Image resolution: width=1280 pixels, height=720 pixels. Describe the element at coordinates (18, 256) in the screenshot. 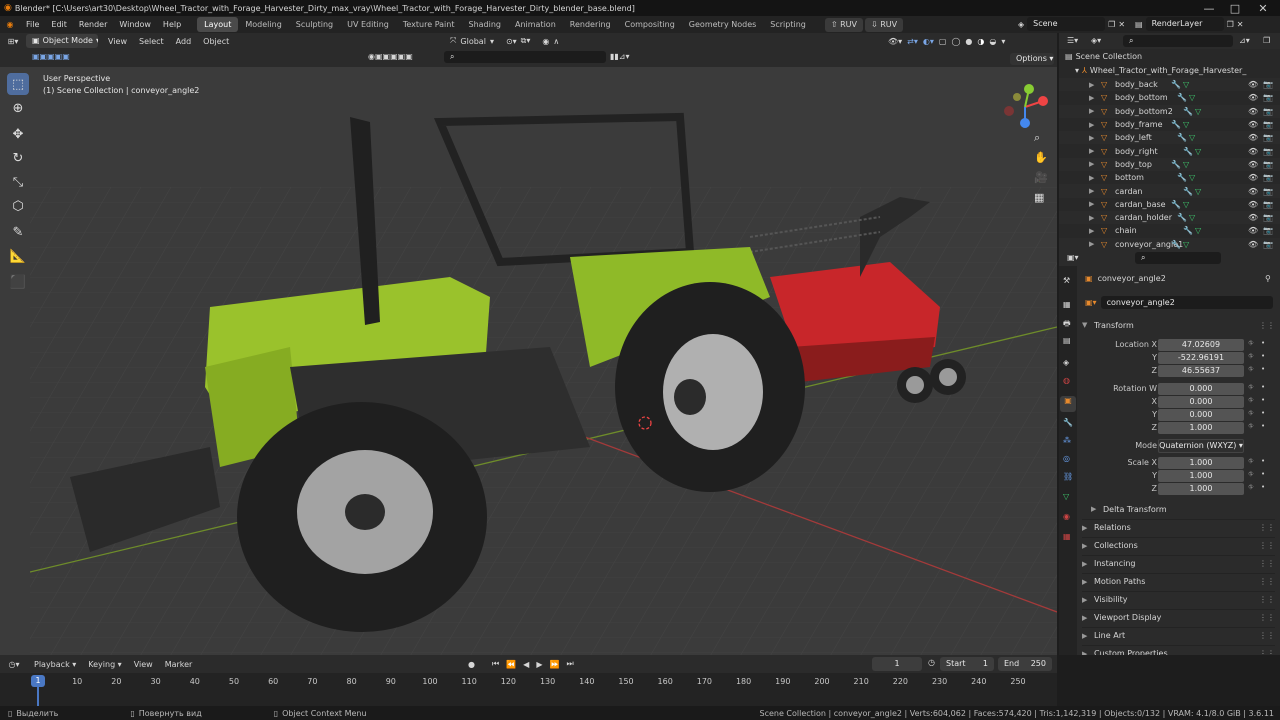

I see `measure-tool-icon: 📐` at that location.